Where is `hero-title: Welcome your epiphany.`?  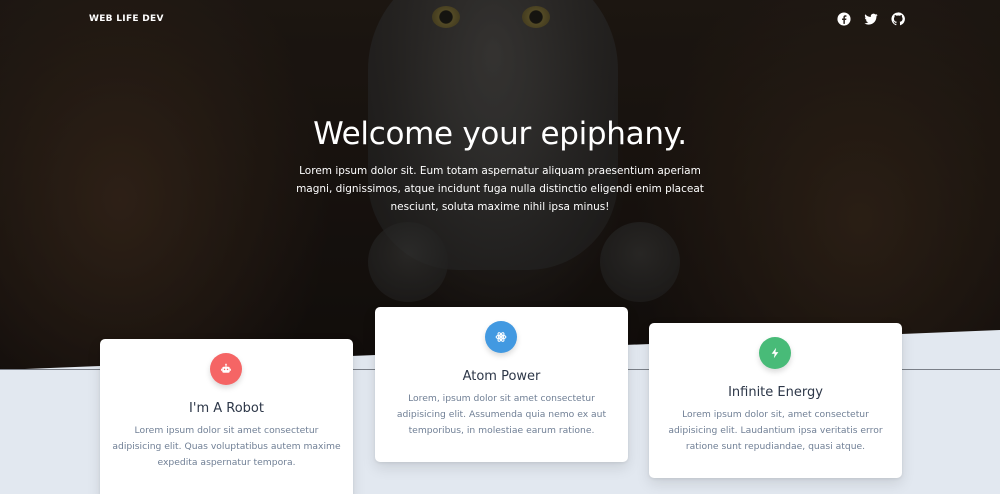
hero-title: Welcome your epiphany. is located at coordinates (500, 134).